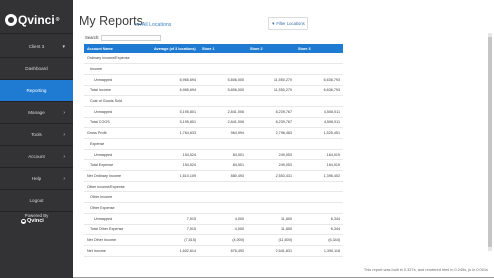 The image size is (494, 278). I want to click on column-header: Store 2, so click(271, 48).